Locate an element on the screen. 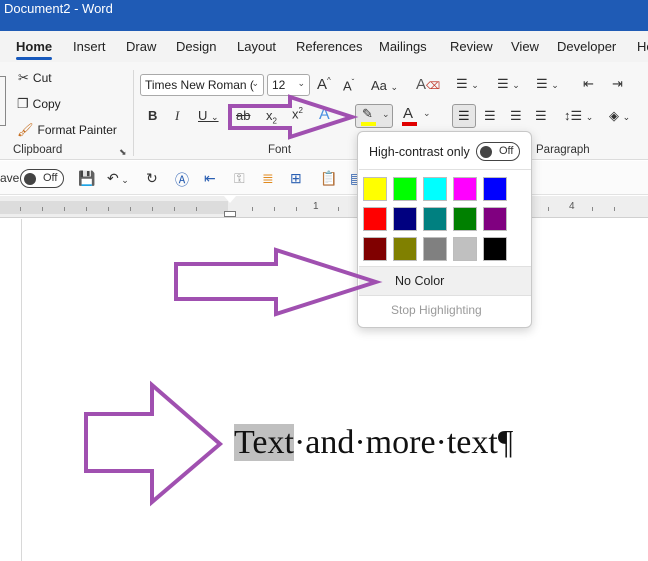 The image size is (648, 561). shading-icon: ◈ ⌄ is located at coordinates (619, 116).